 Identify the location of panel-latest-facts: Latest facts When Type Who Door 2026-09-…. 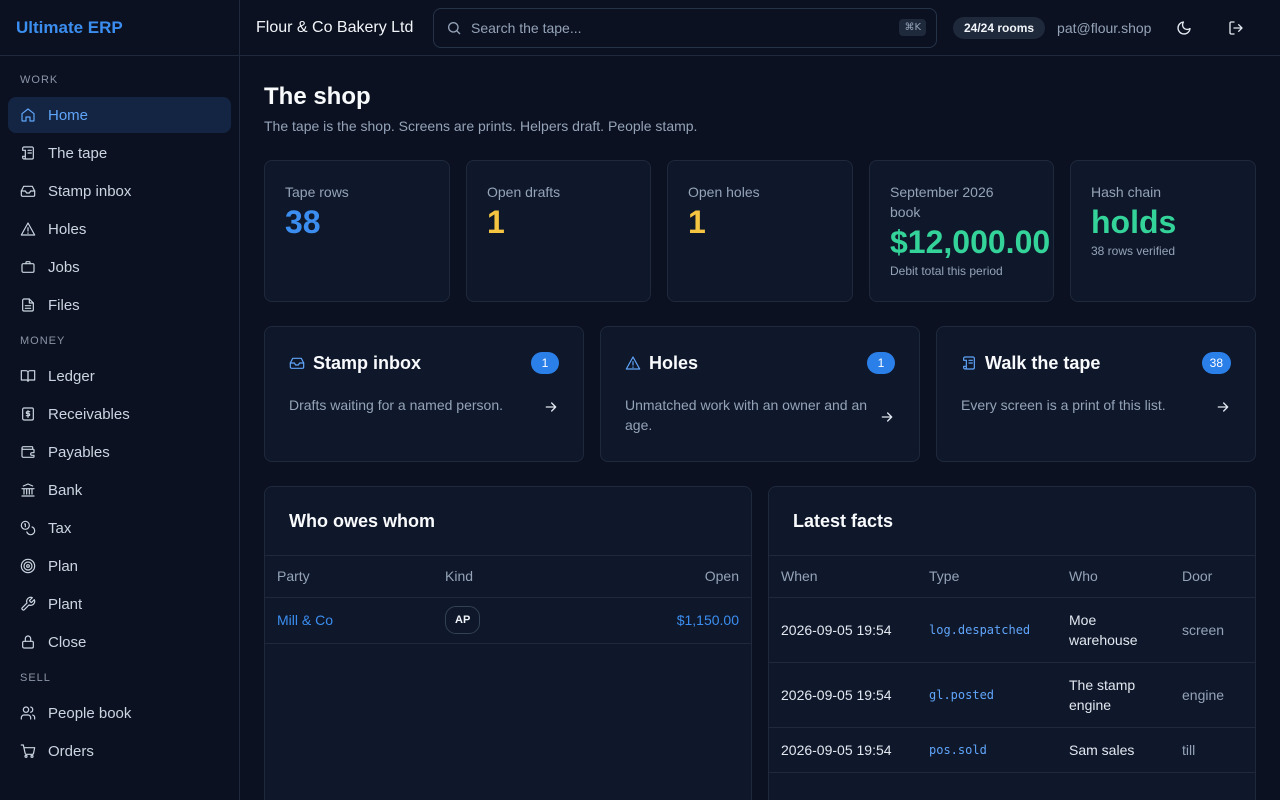
(1012, 643).